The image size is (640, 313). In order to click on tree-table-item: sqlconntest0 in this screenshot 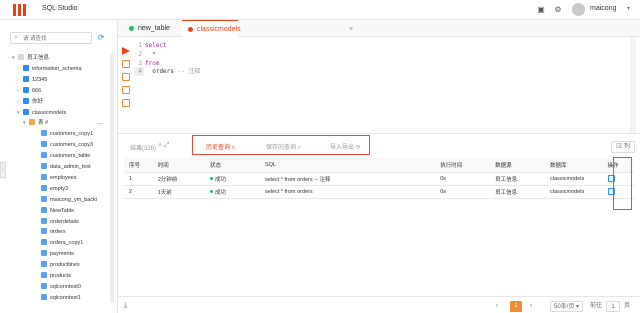, I will do `click(58, 287)`.